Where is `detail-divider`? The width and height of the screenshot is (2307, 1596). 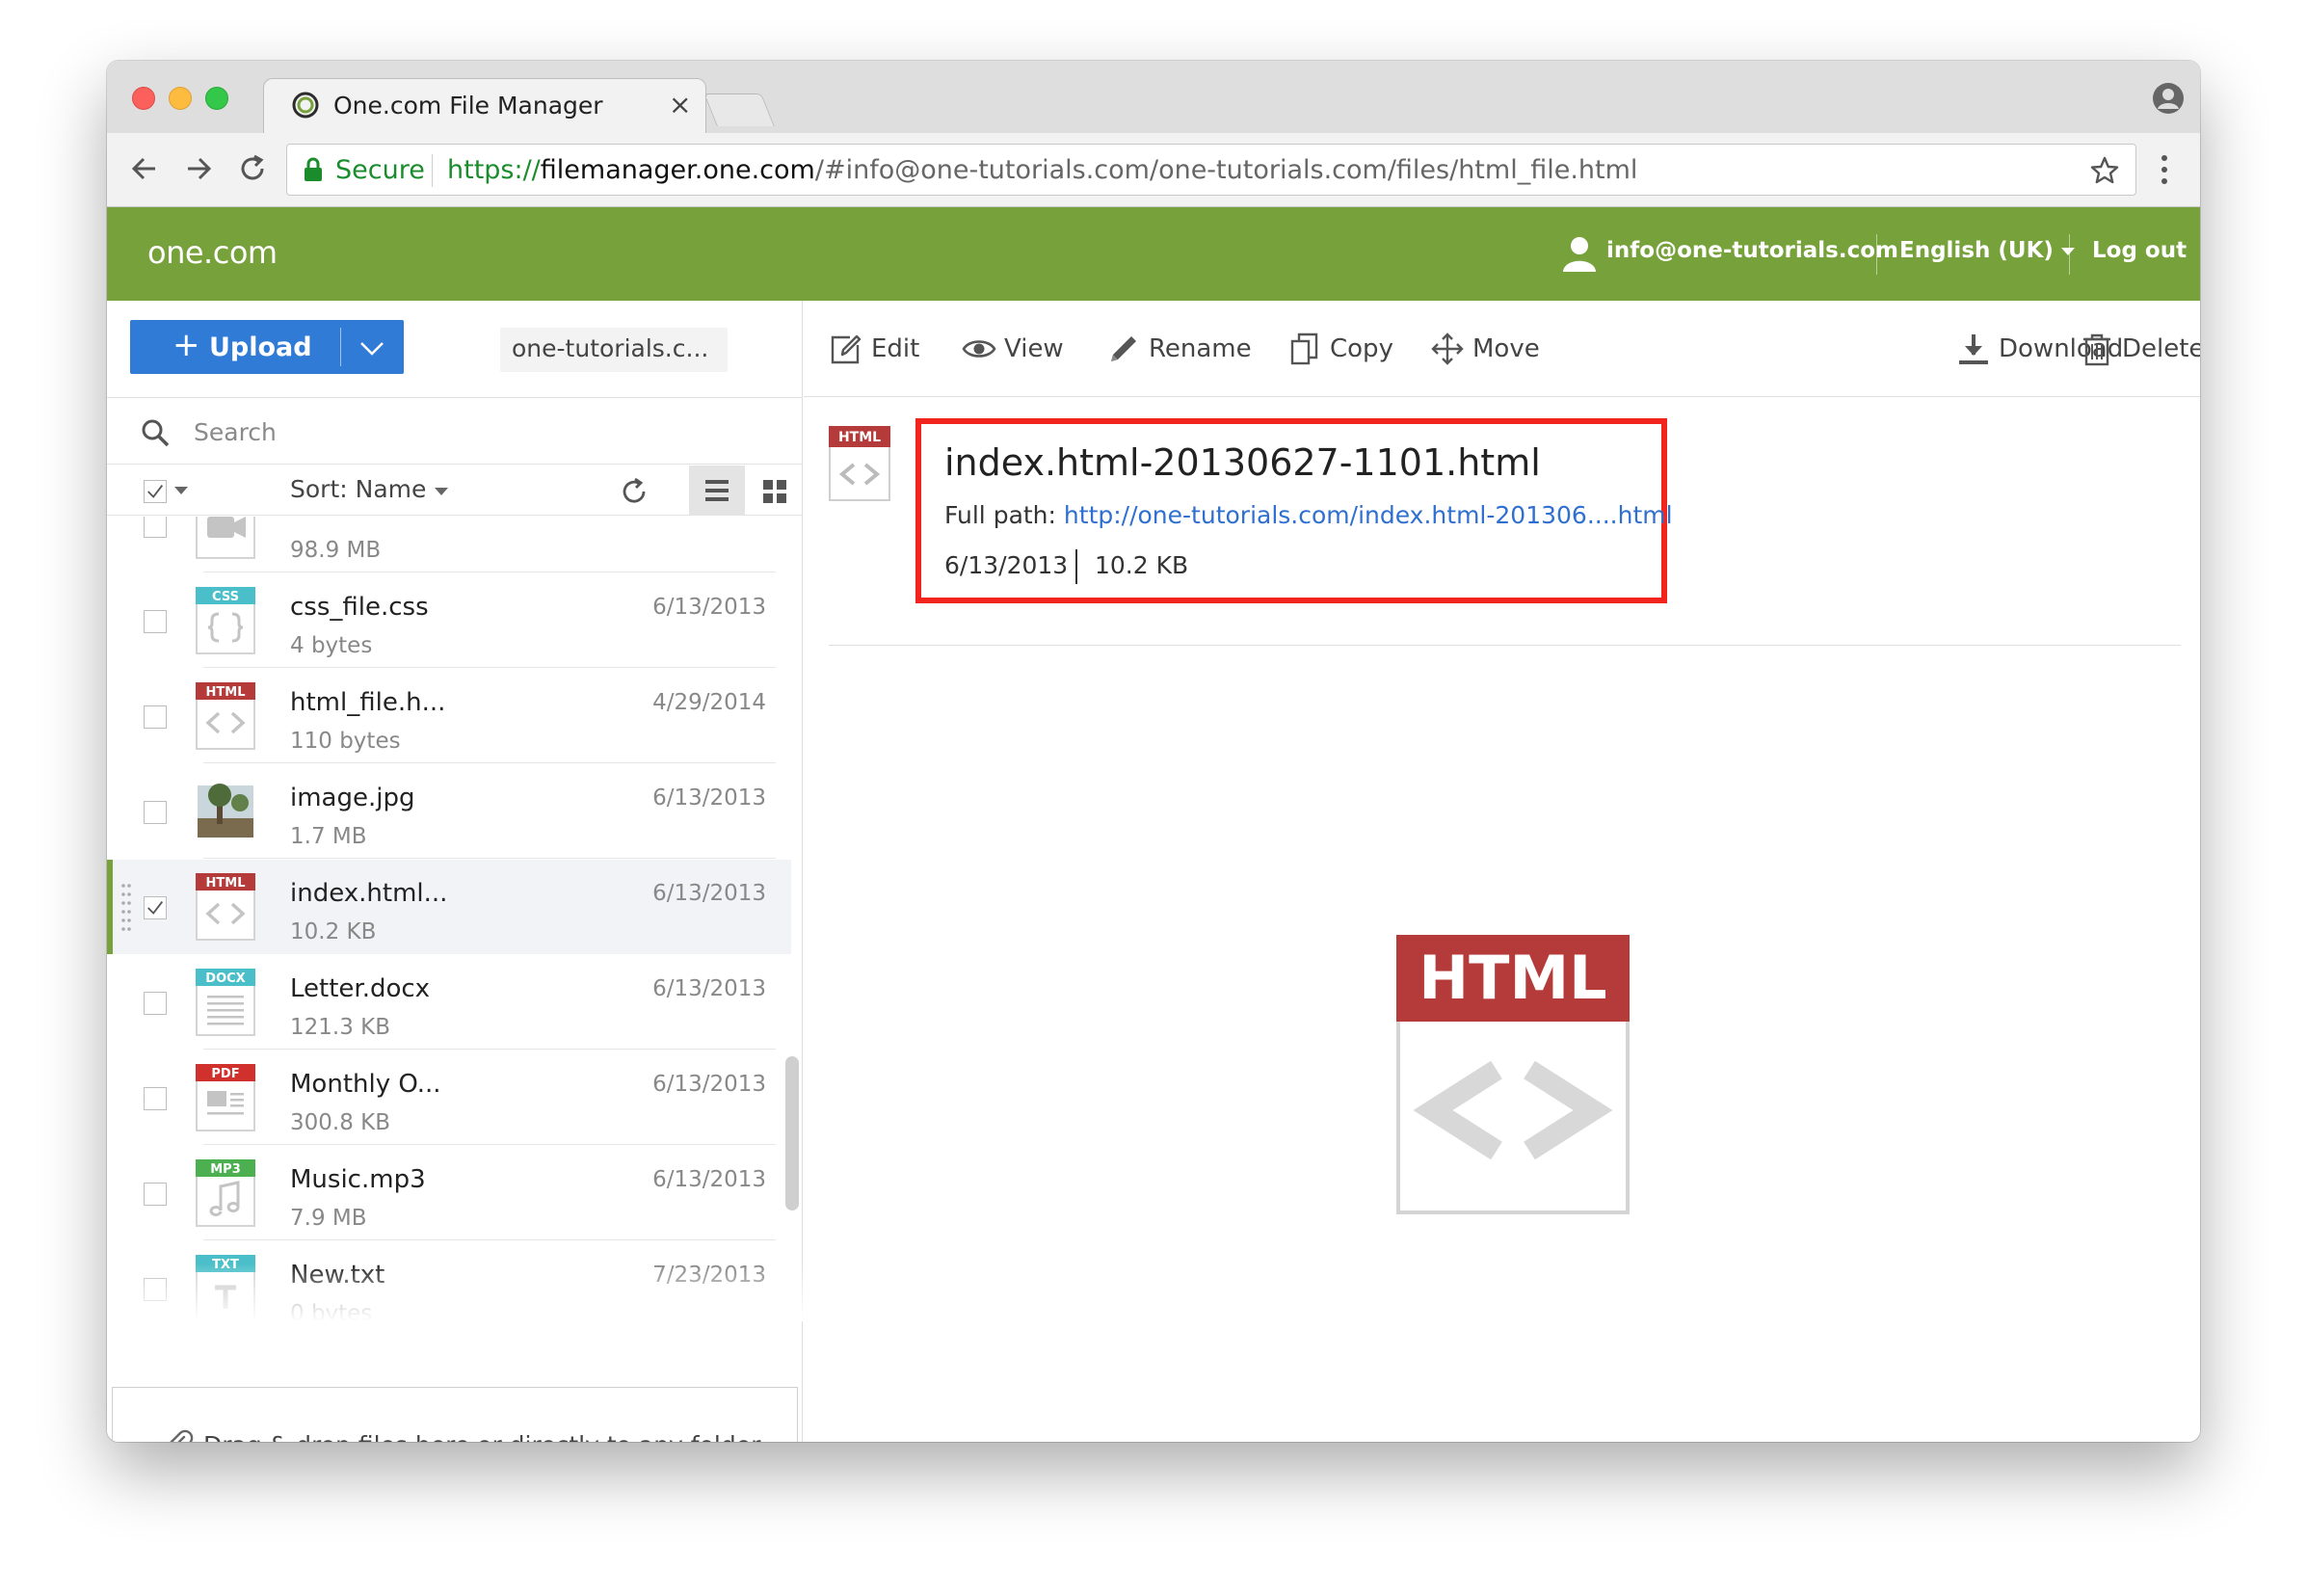
detail-divider is located at coordinates (1505, 645).